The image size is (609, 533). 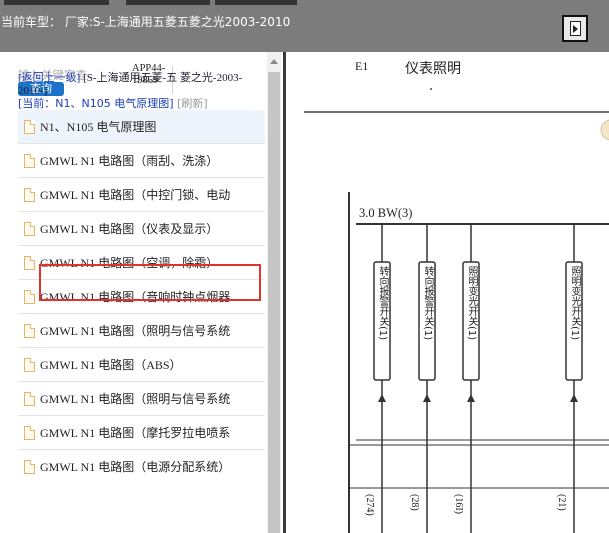 I want to click on pin-label: (21), so click(x=561, y=502).